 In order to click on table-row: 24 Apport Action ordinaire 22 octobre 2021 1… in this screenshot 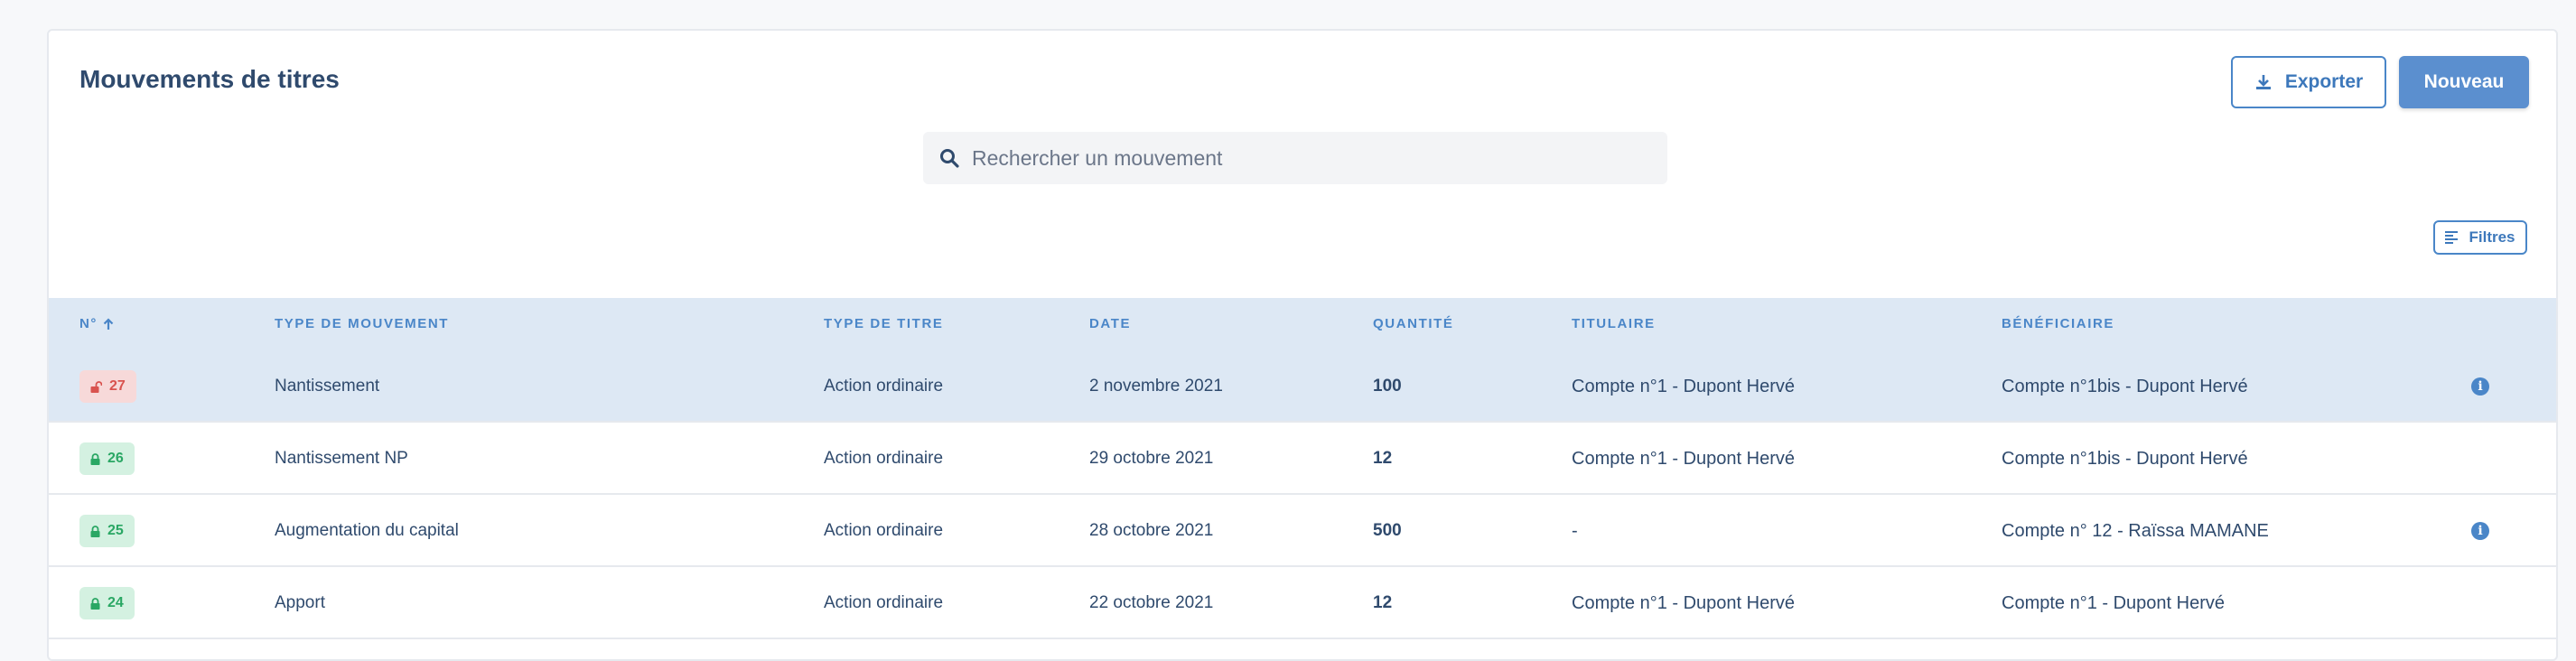, I will do `click(1302, 603)`.